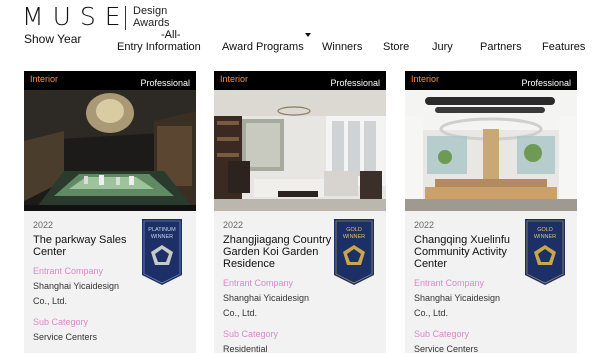 The height and width of the screenshot is (353, 600). What do you see at coordinates (162, 230) in the screenshot?
I see `badge-line1: PLATINUM` at bounding box center [162, 230].